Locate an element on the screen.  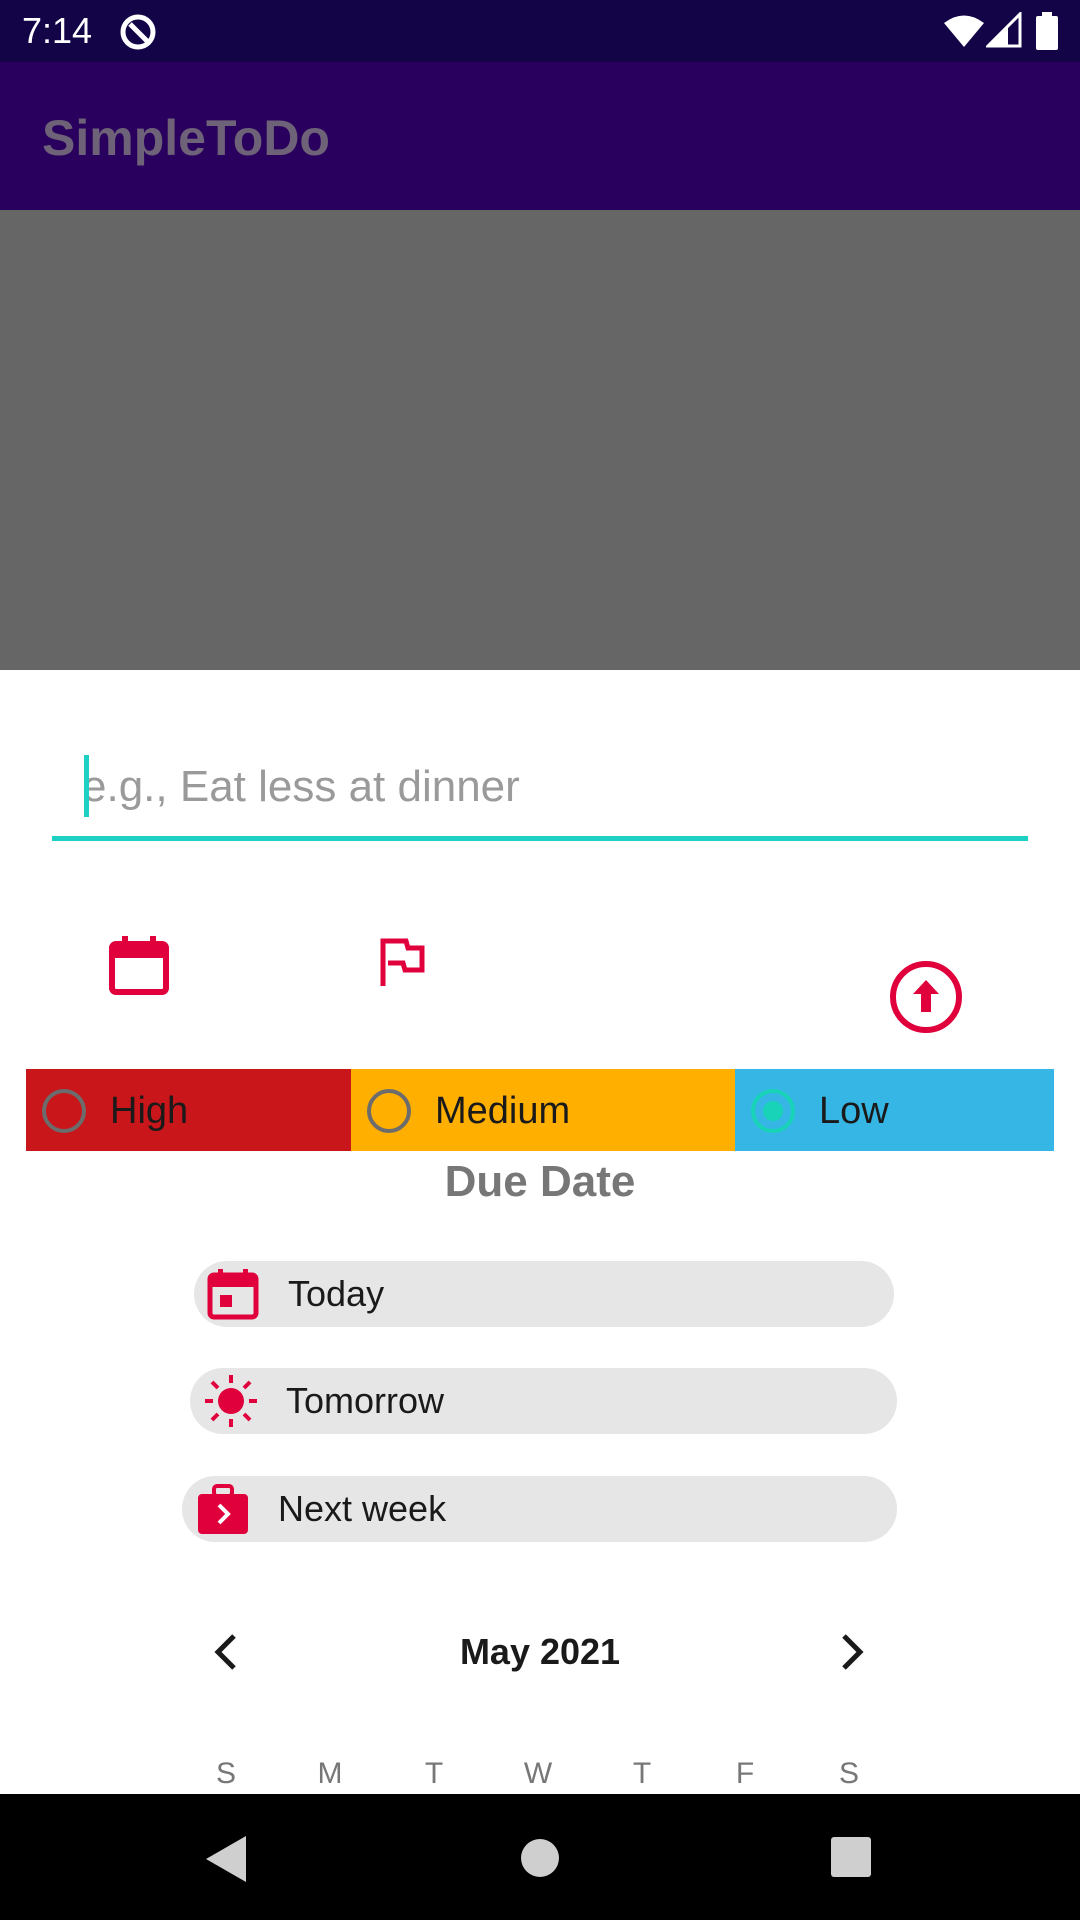
back-icon is located at coordinates (226, 1859).